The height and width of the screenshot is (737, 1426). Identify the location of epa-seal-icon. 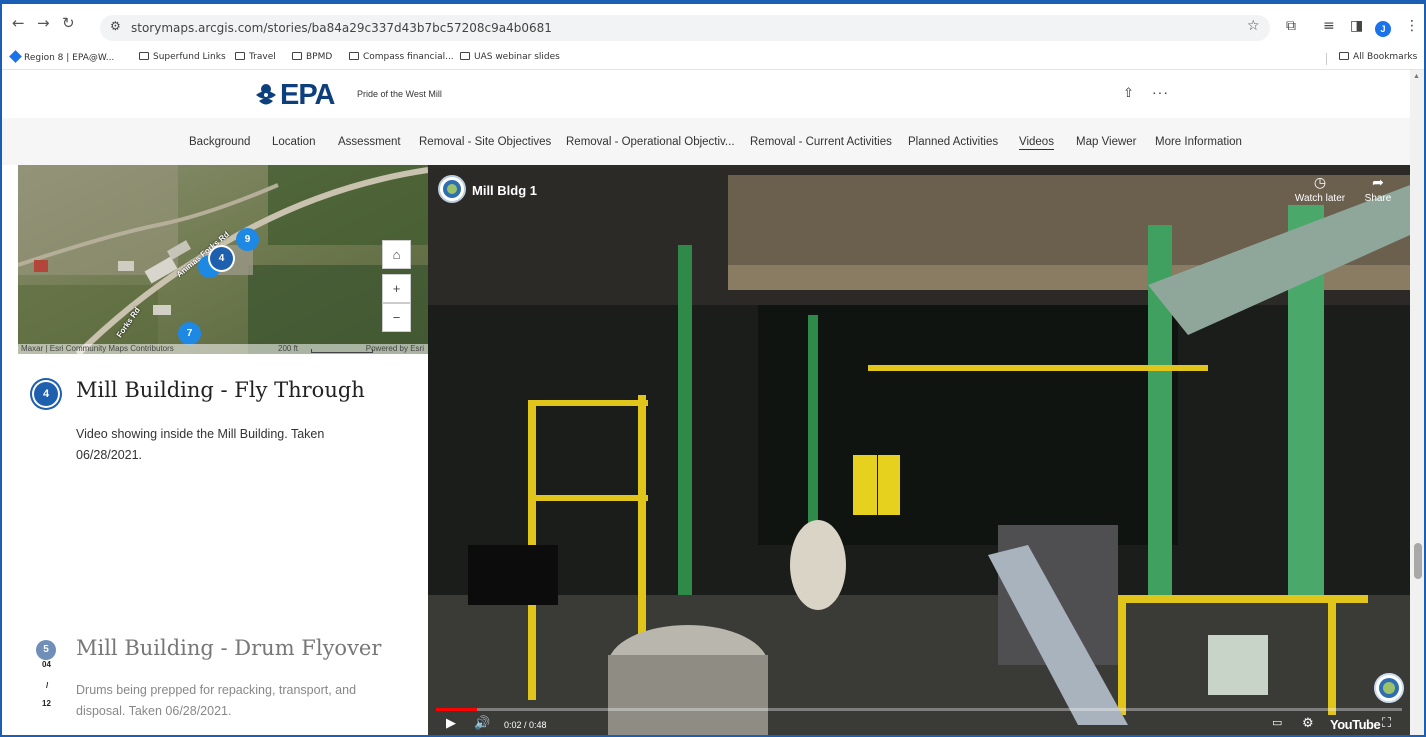
(452, 189).